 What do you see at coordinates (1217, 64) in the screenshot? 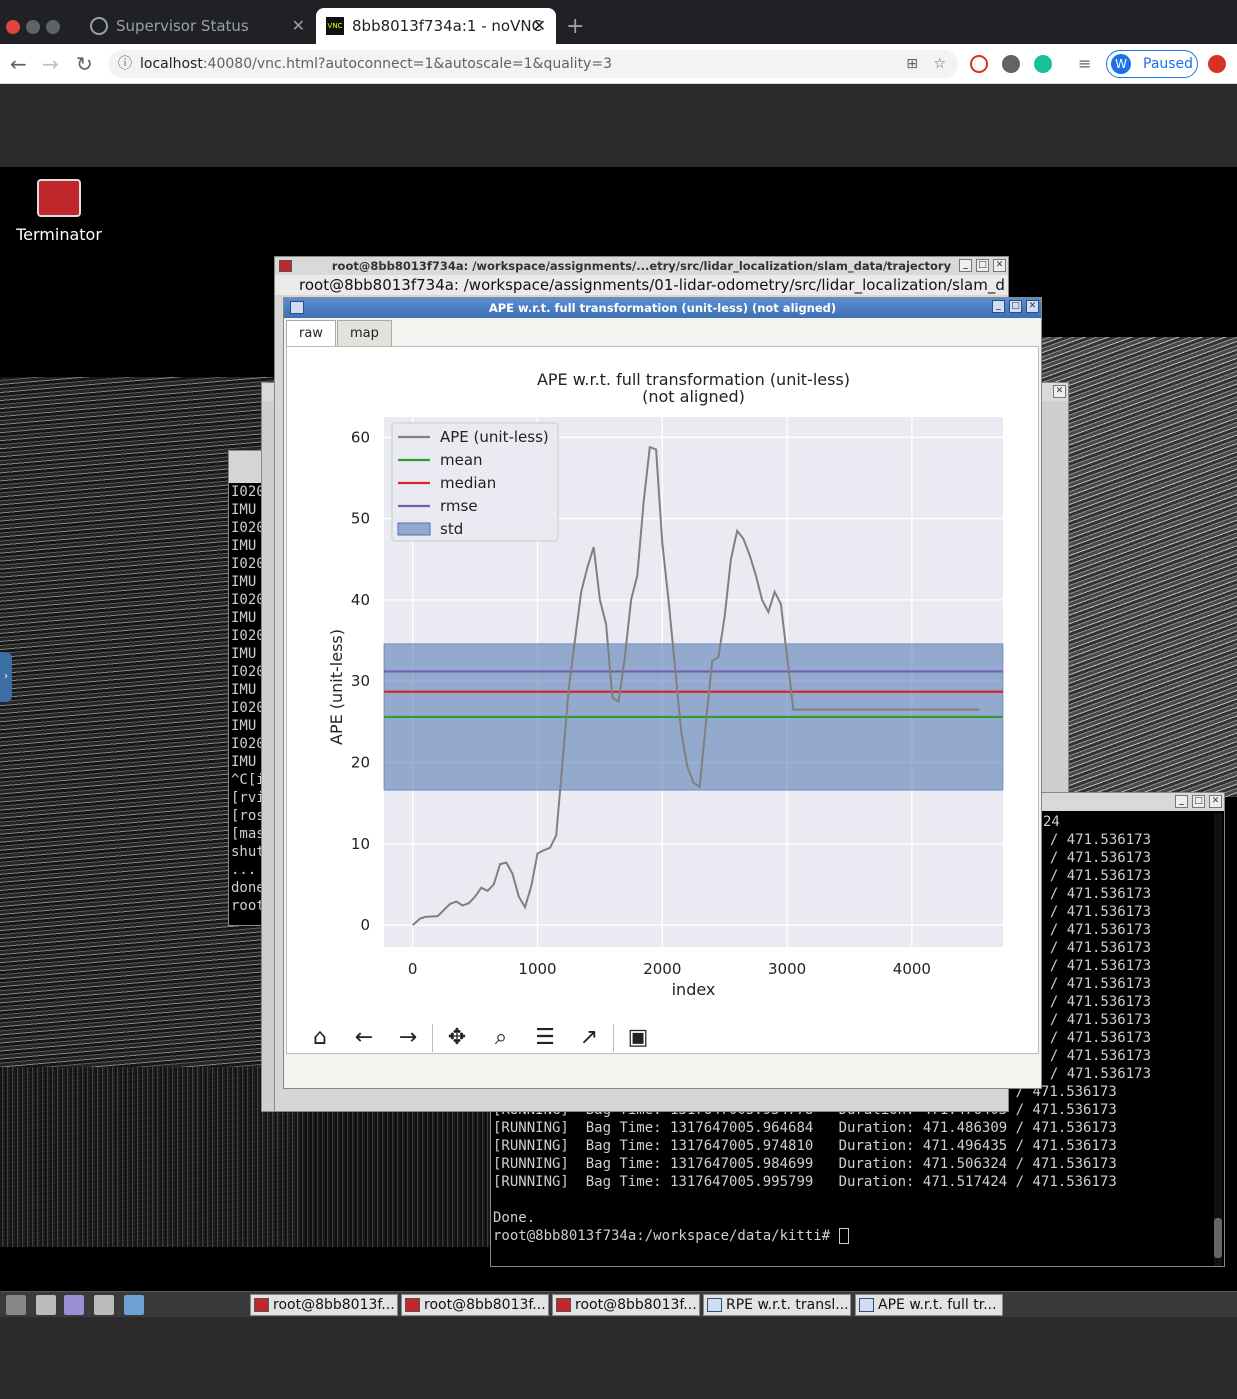
I see `update-icon` at bounding box center [1217, 64].